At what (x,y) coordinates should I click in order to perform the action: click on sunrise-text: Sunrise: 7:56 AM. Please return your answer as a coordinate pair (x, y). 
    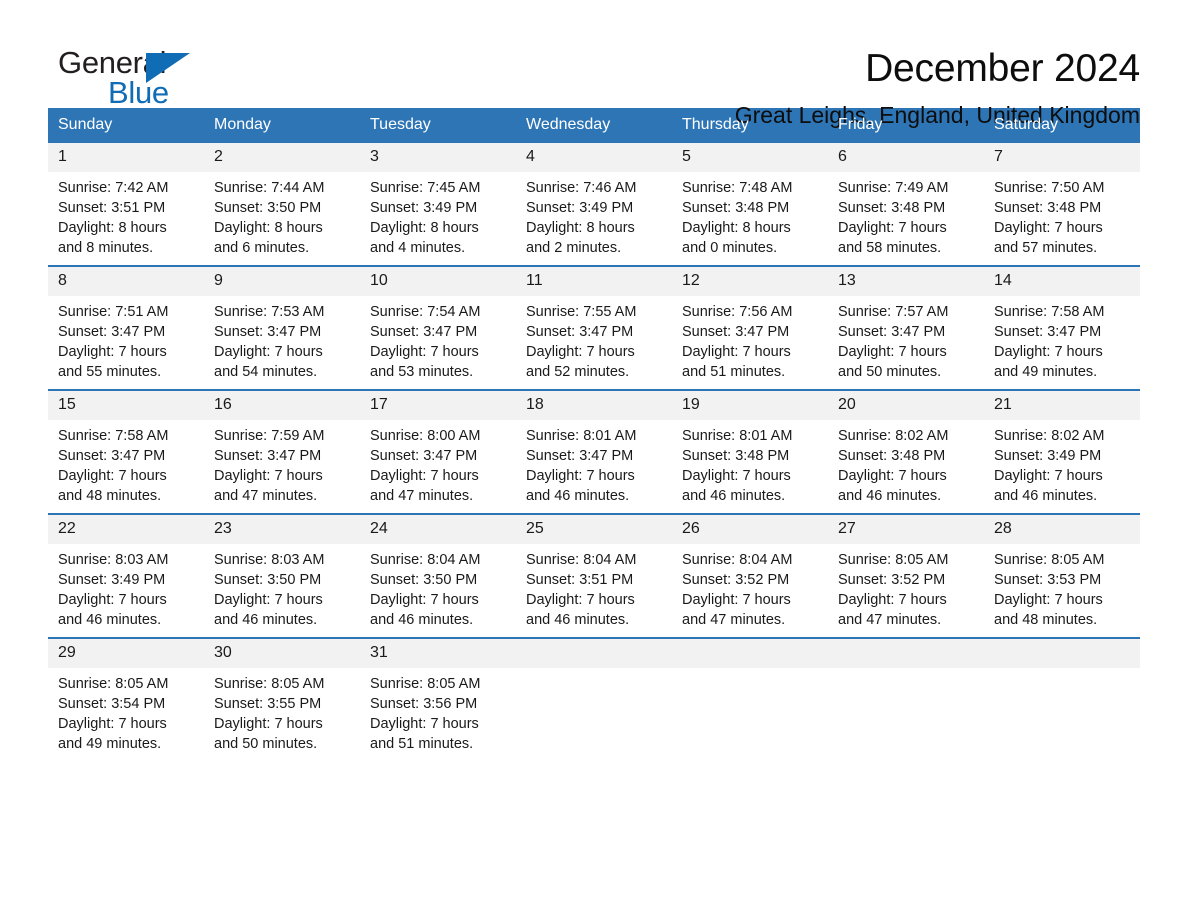
    Looking at the image, I should click on (737, 312).